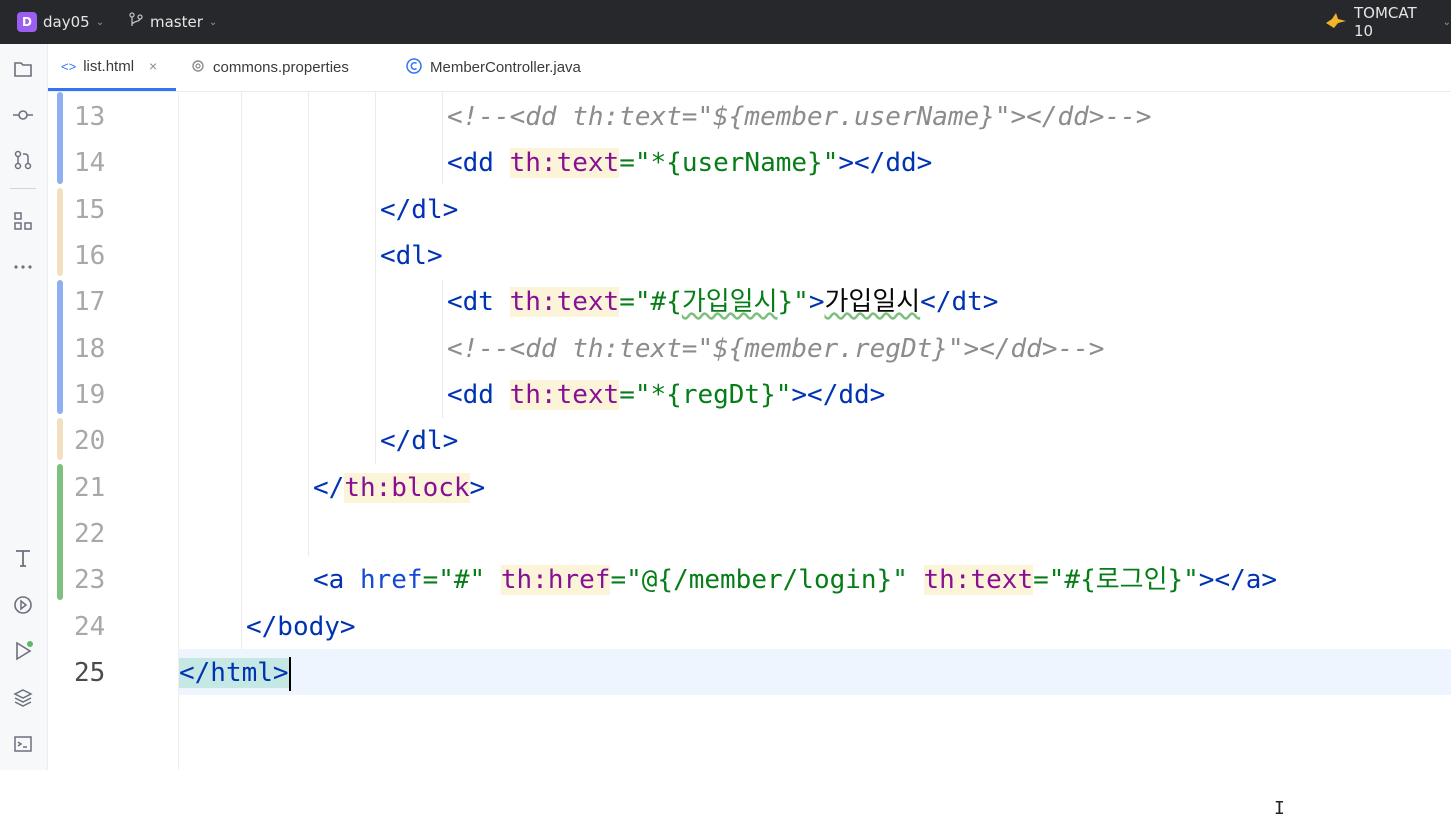 The height and width of the screenshot is (819, 1451). Describe the element at coordinates (69, 66) in the screenshot. I see `html-tag-icon: <>` at that location.